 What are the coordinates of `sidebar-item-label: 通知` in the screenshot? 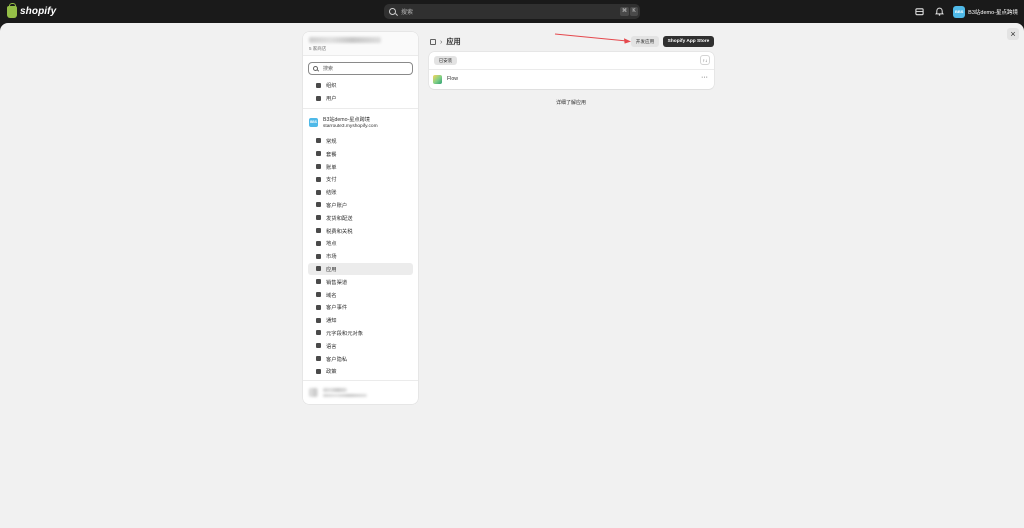 It's located at (331, 321).